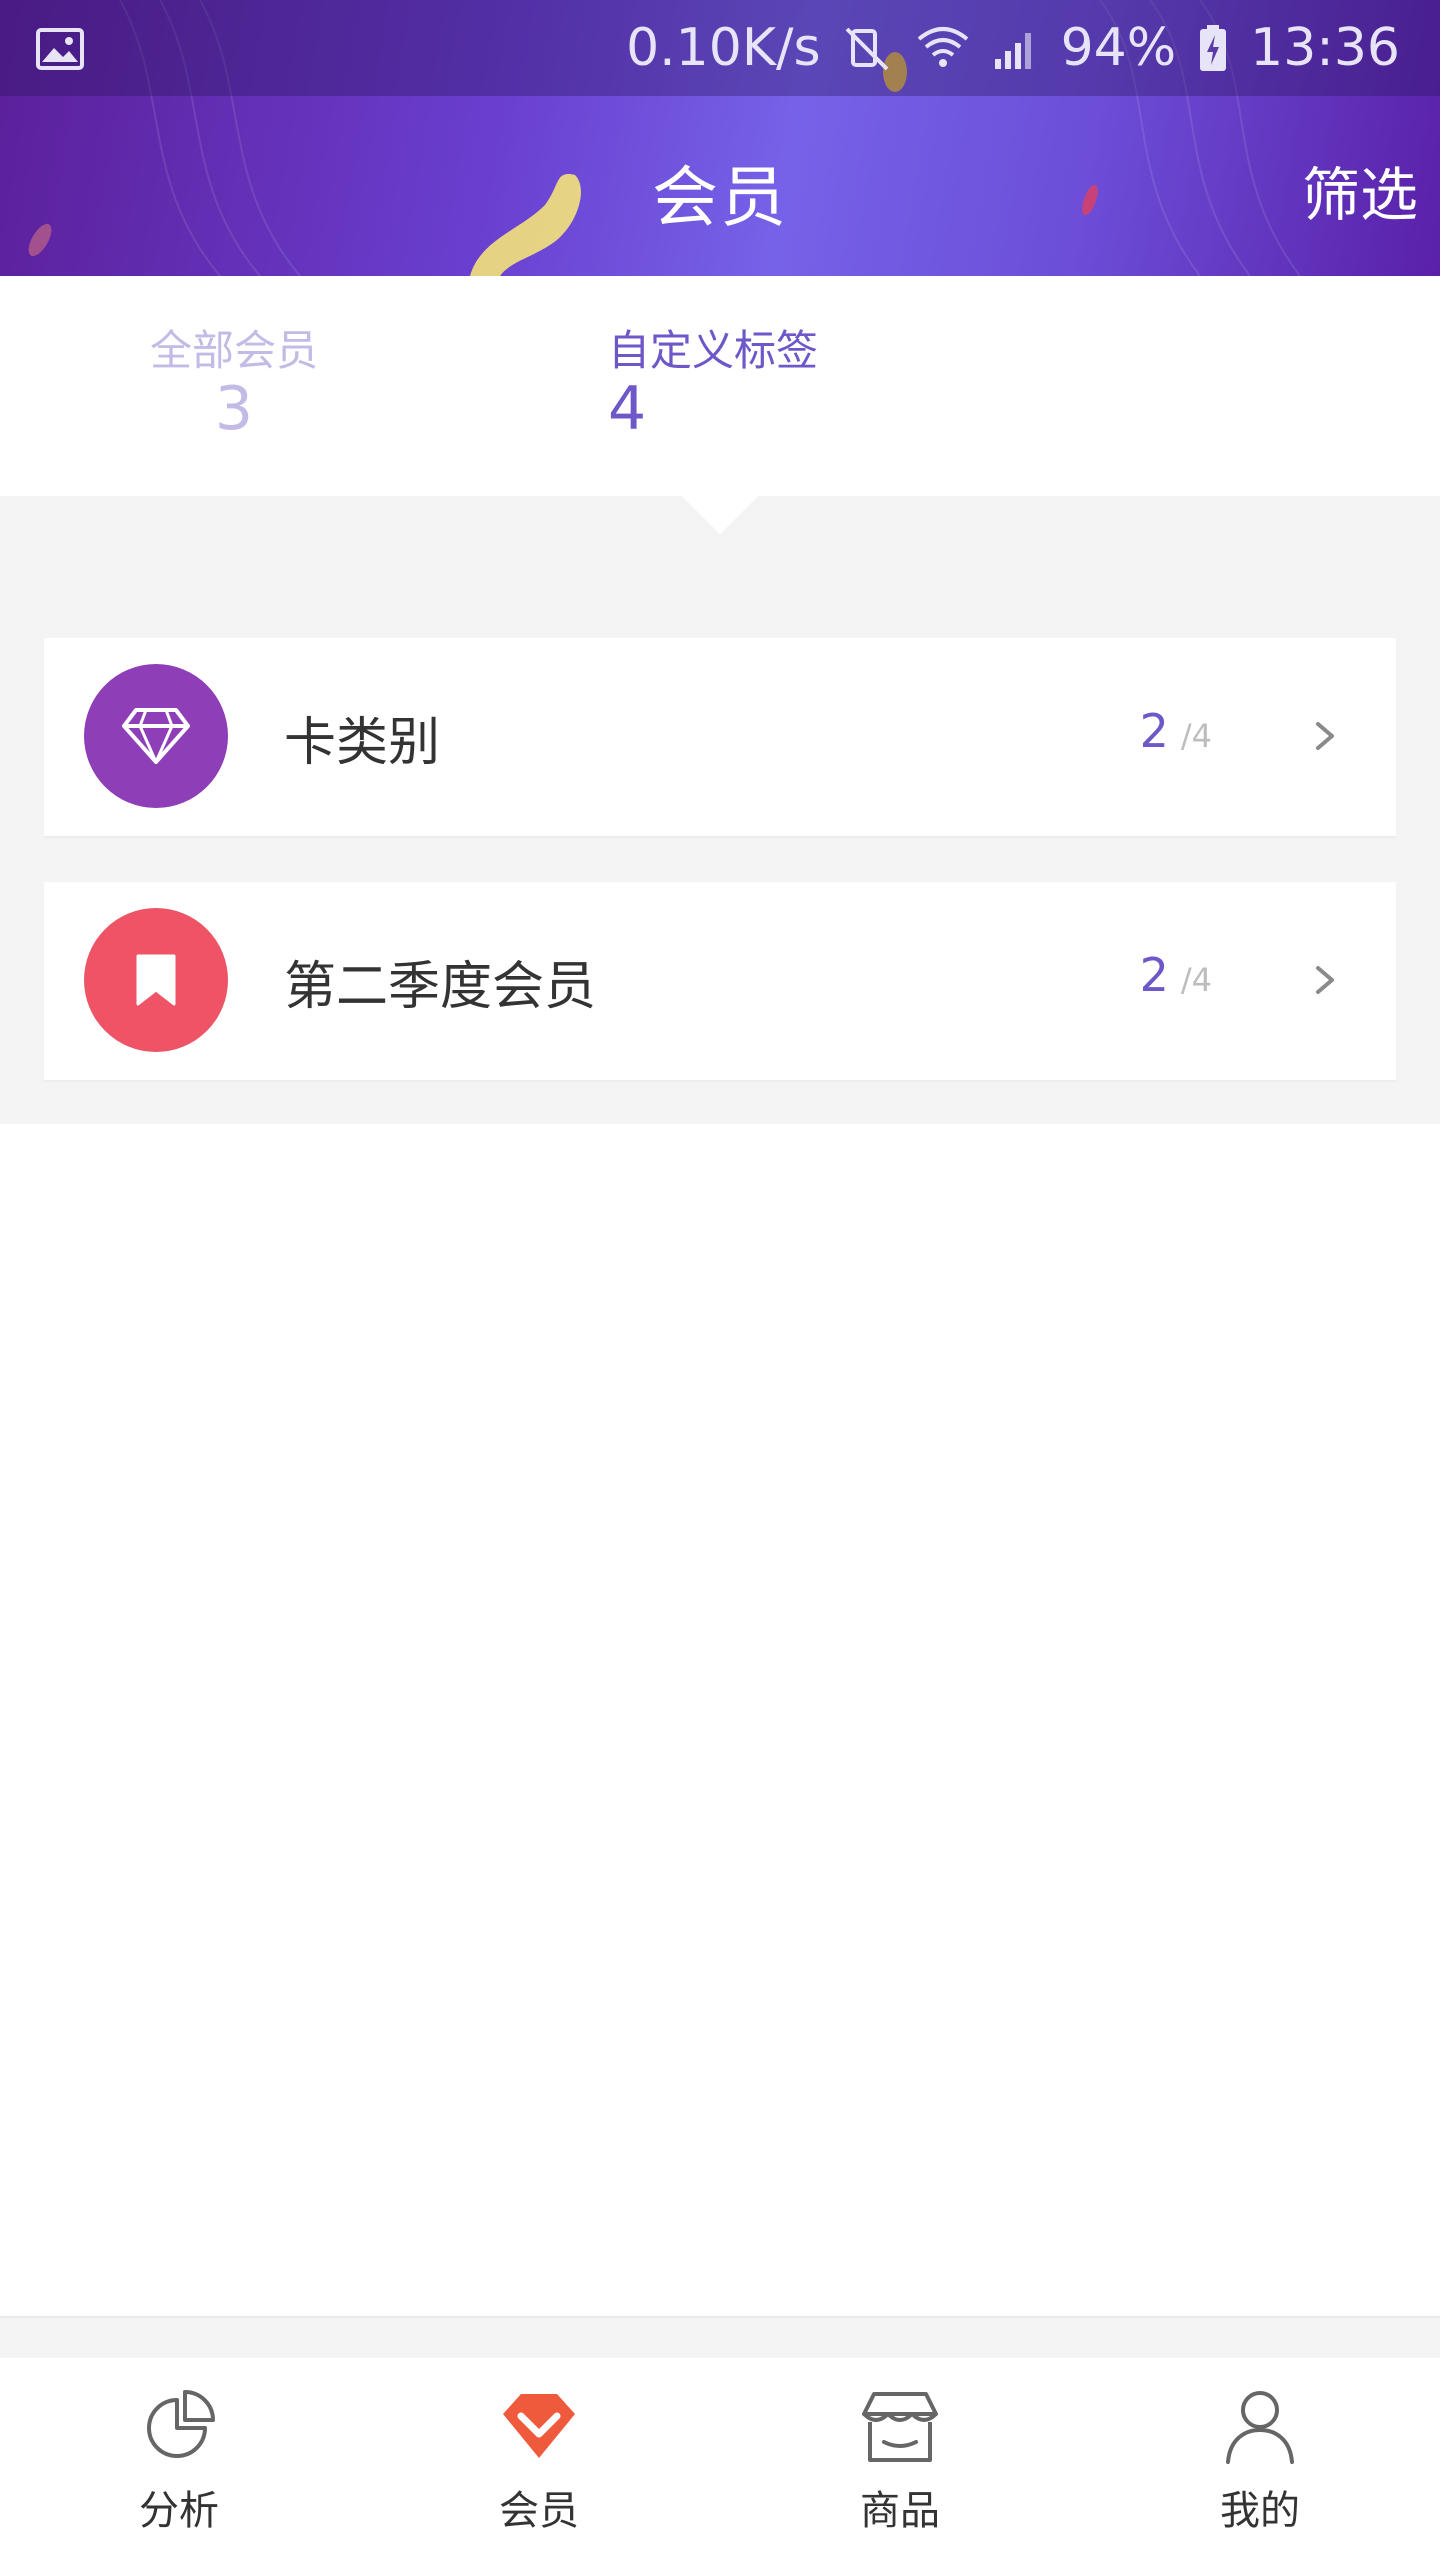 The image size is (1440, 2560). What do you see at coordinates (720, 2459) in the screenshot?
I see `bottom-nav: 分析 会员 商品 我的` at bounding box center [720, 2459].